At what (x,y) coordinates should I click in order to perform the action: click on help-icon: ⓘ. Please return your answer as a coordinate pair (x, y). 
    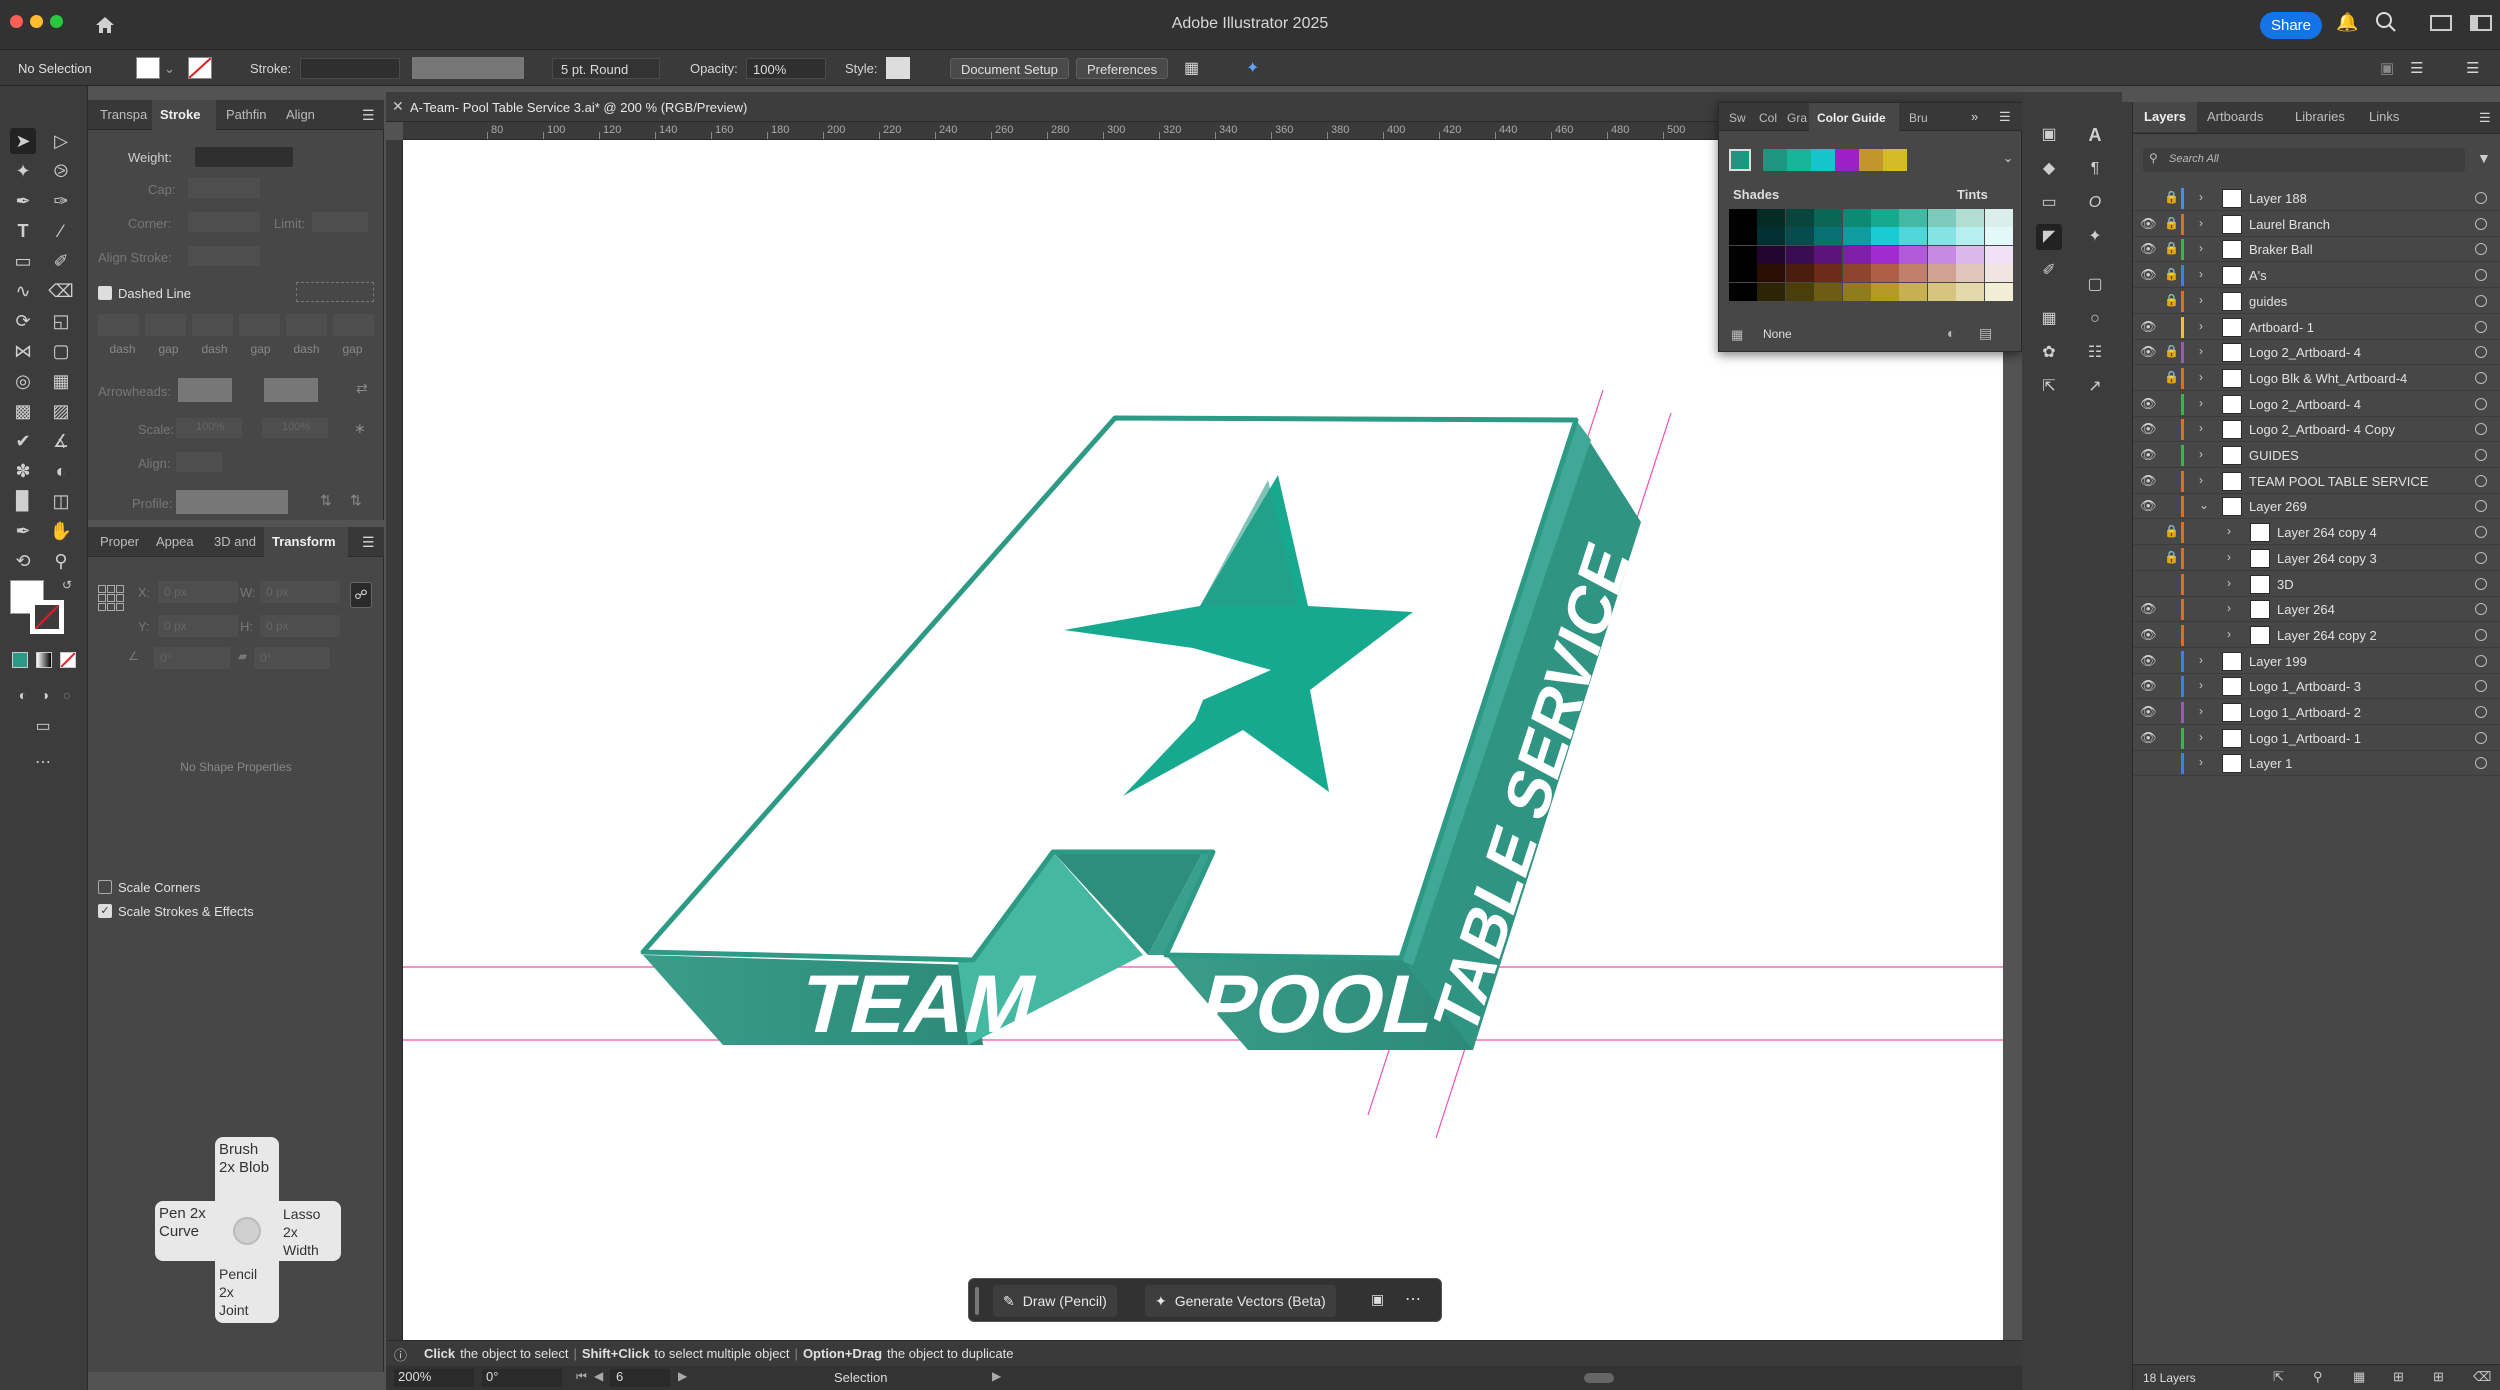
    Looking at the image, I should click on (400, 1354).